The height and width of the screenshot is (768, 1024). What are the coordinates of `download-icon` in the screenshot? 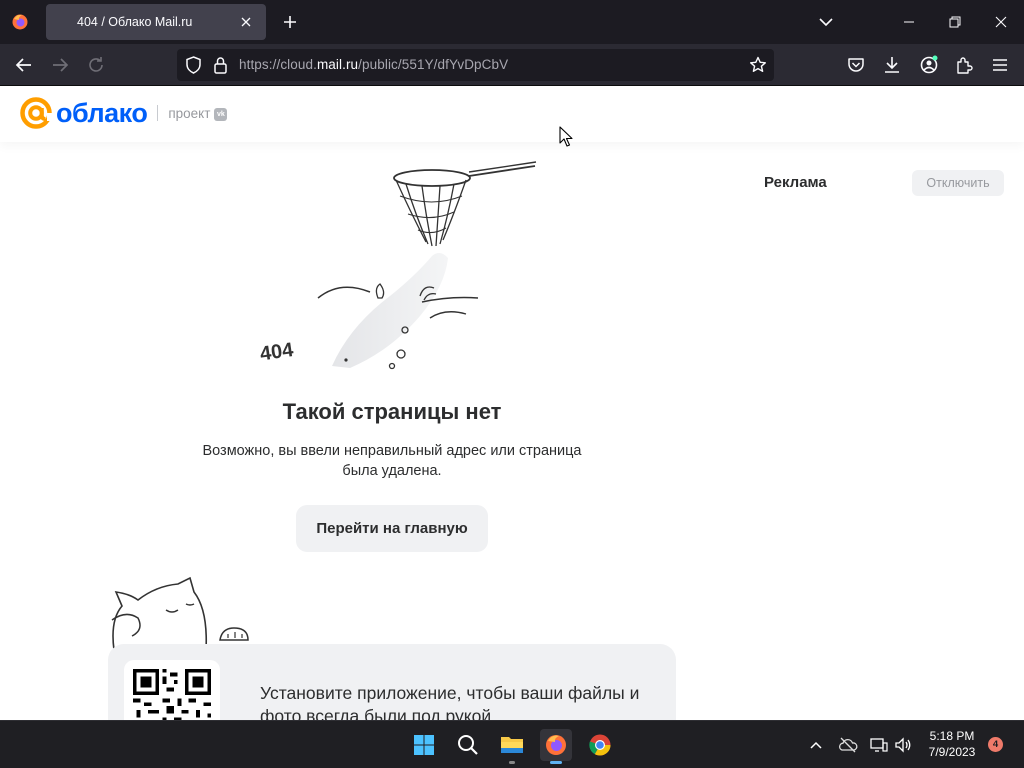 It's located at (892, 65).